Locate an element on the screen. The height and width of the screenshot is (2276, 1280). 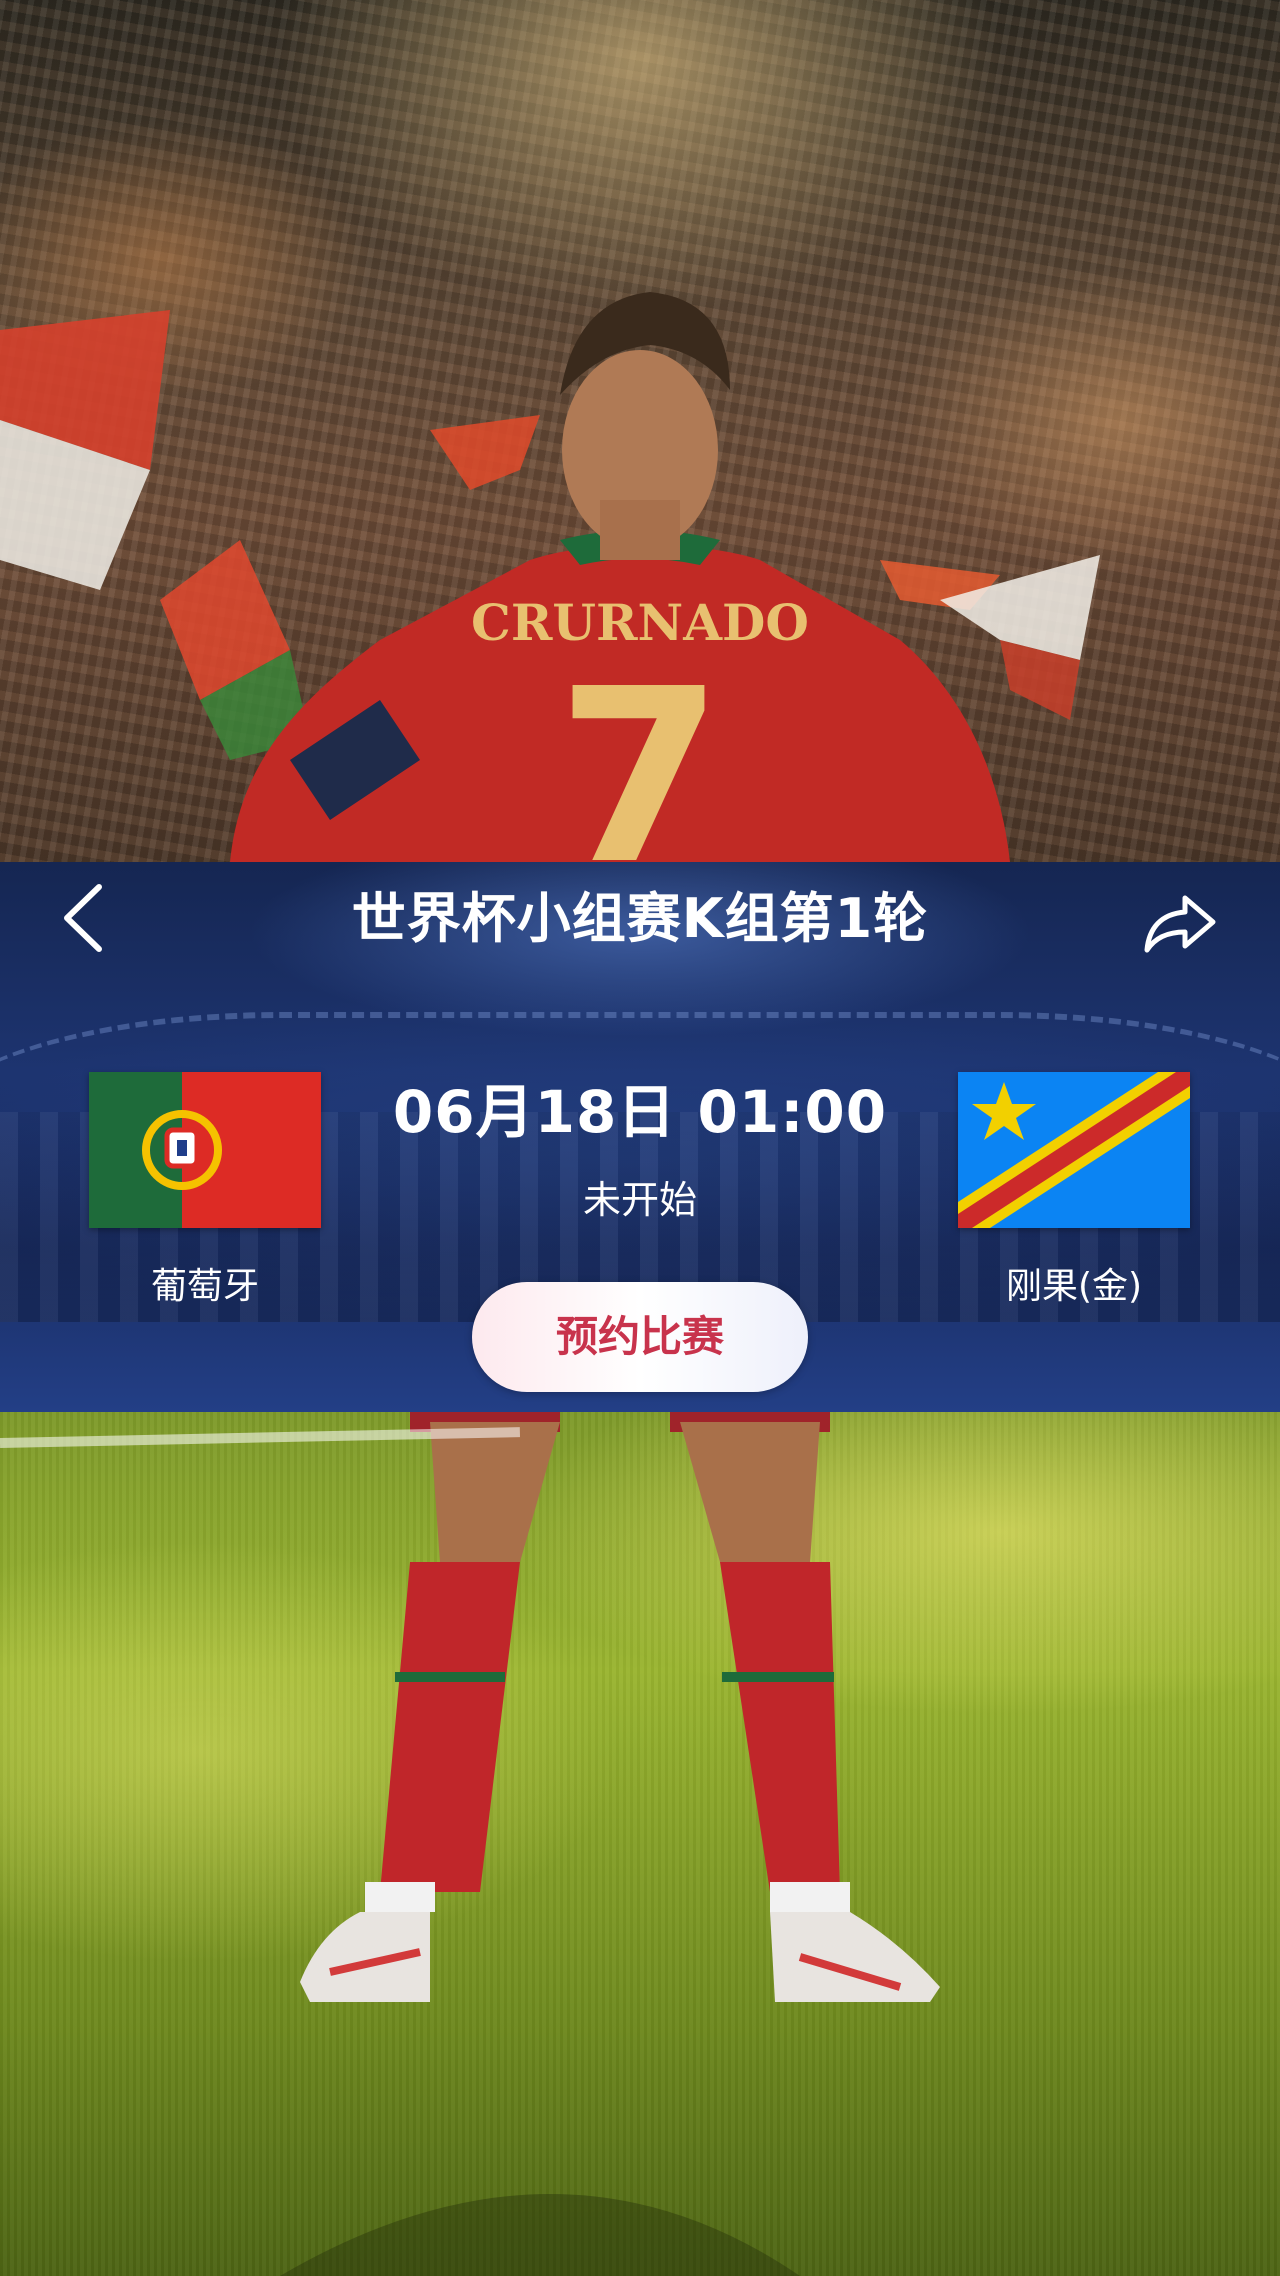
back-button is located at coordinates (83, 918).